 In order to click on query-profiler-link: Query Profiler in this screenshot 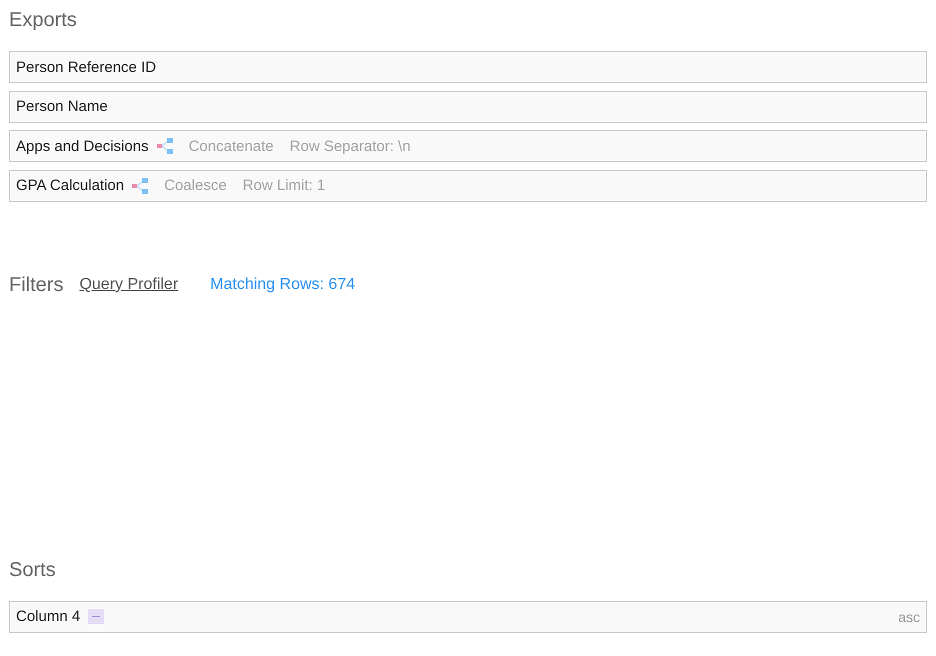, I will do `click(128, 285)`.